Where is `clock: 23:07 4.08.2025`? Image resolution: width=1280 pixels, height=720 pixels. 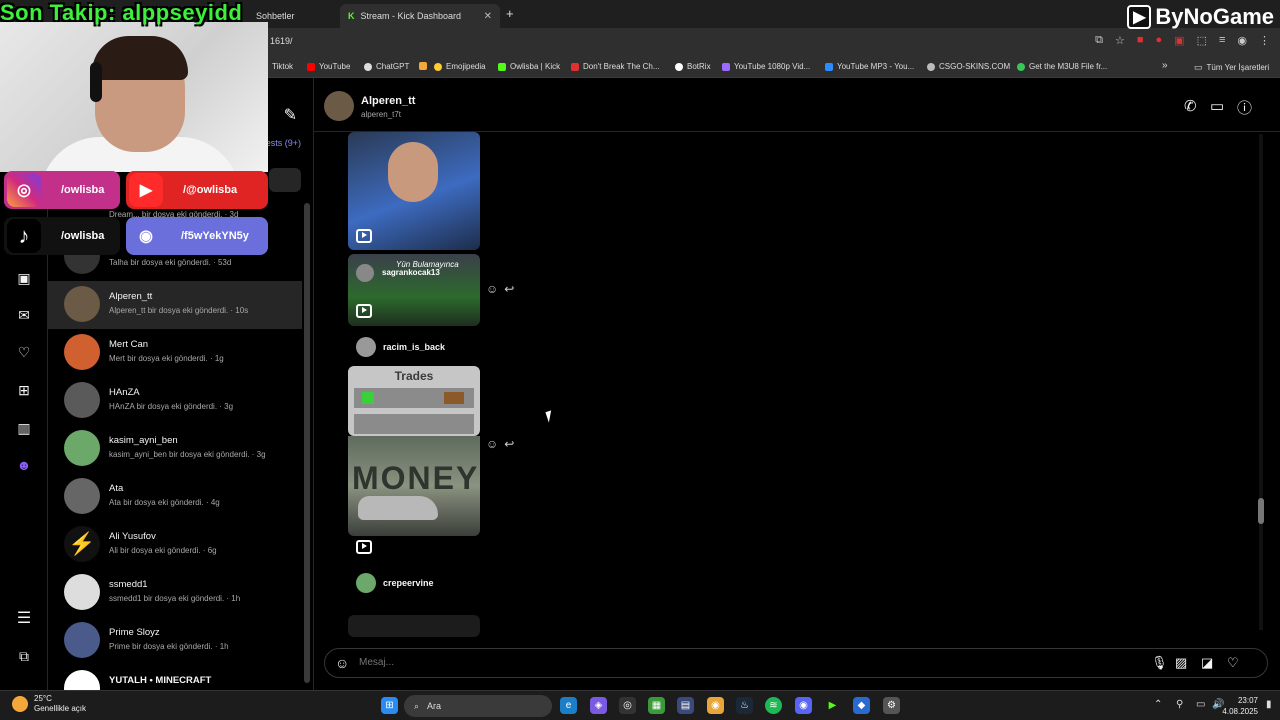
clock: 23:07 4.08.2025 is located at coordinates (1240, 706).